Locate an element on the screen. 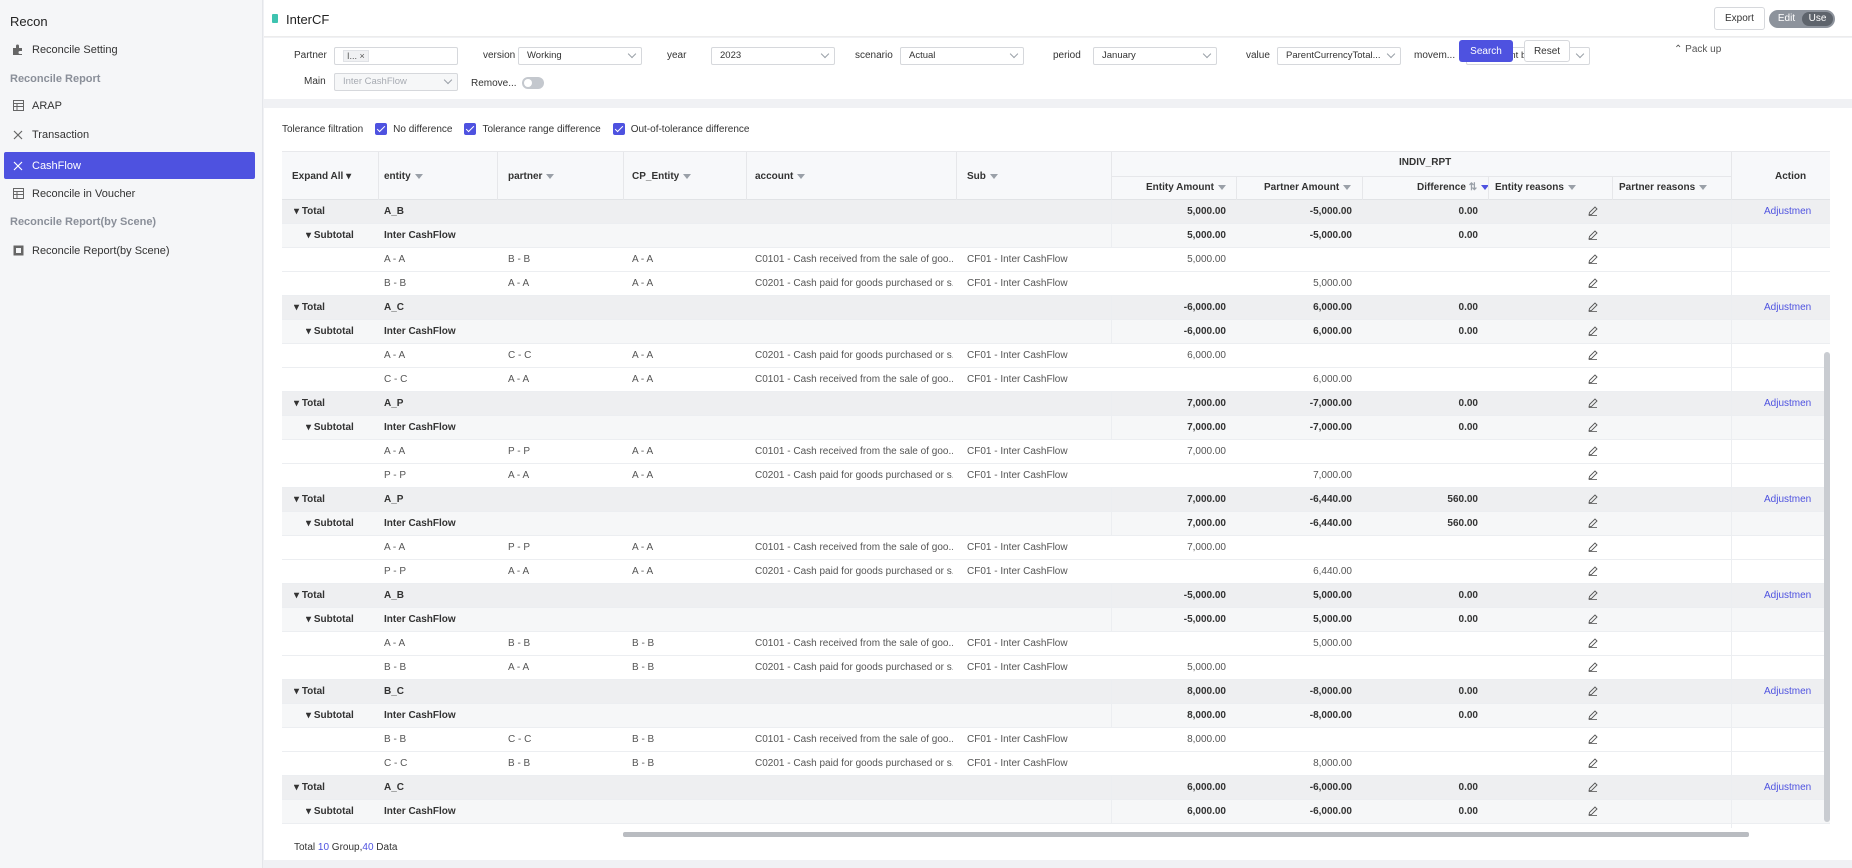 Image resolution: width=1852 pixels, height=868 pixels. col-sub: Sub is located at coordinates (982, 176).